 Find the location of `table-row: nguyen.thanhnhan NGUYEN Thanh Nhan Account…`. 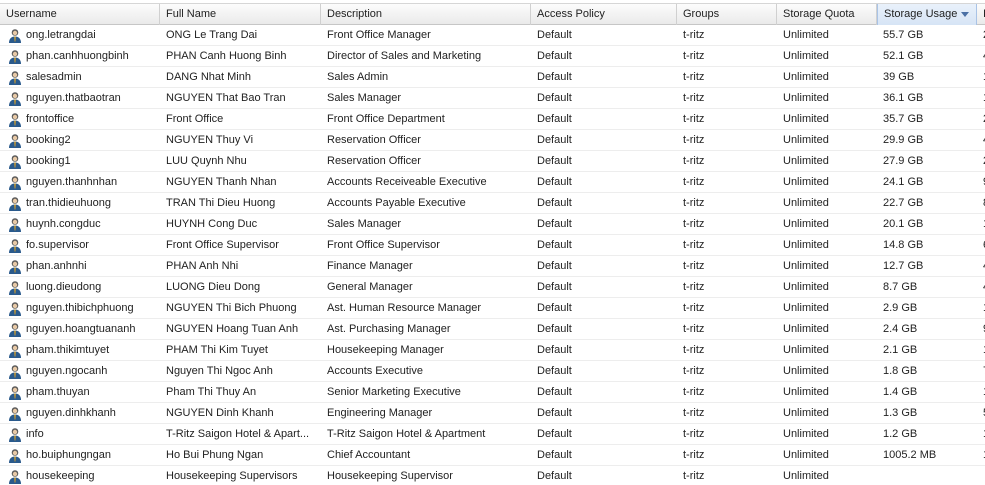

table-row: nguyen.thanhnhan NGUYEN Thanh Nhan Account… is located at coordinates (492, 182).